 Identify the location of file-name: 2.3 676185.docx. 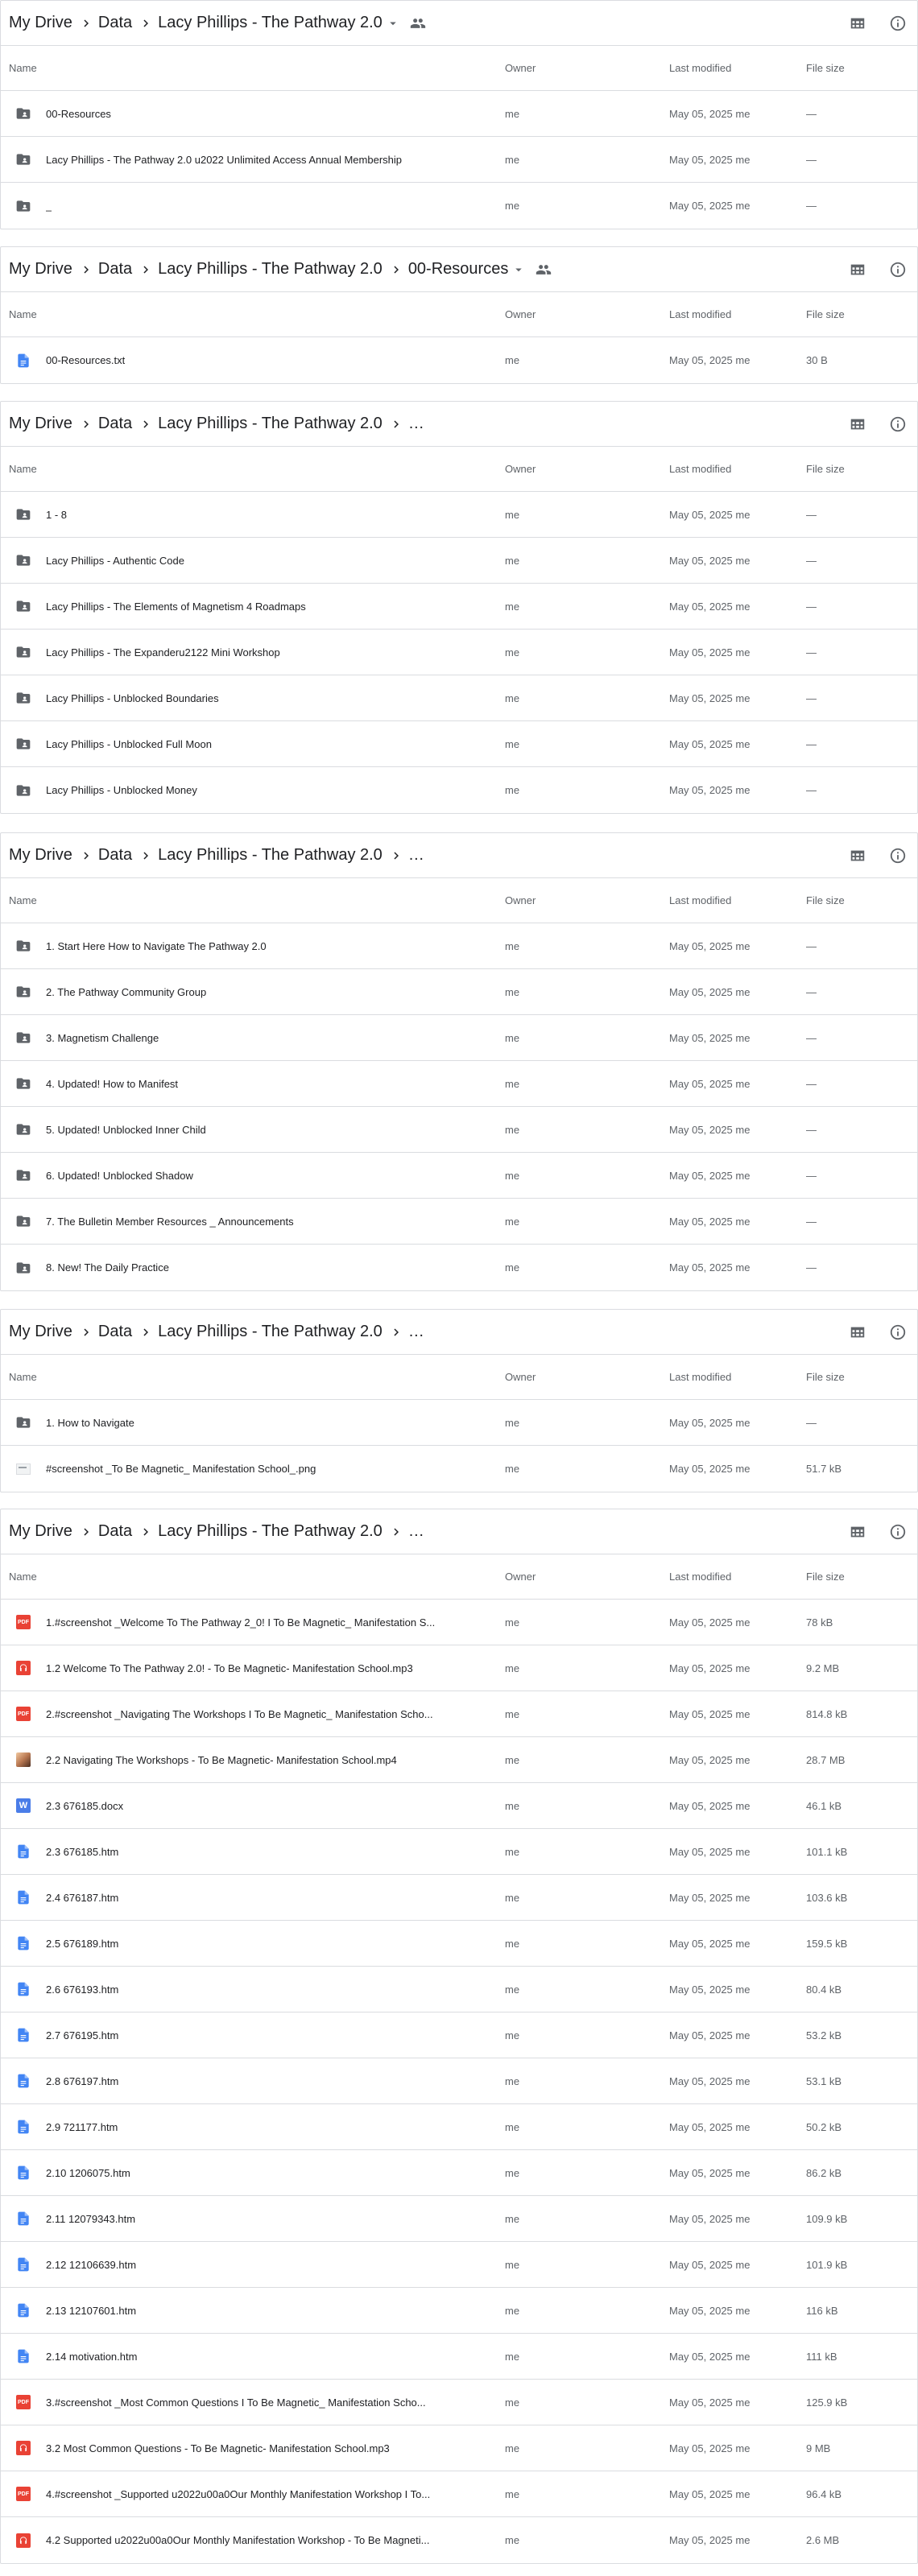
(84, 1806).